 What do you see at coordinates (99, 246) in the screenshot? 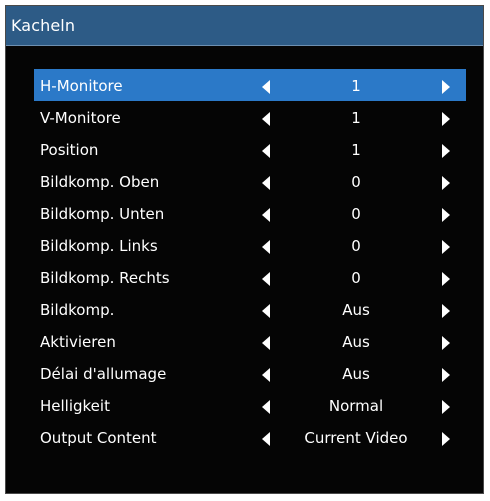
I see `setting-label: Bildkomp. Links` at bounding box center [99, 246].